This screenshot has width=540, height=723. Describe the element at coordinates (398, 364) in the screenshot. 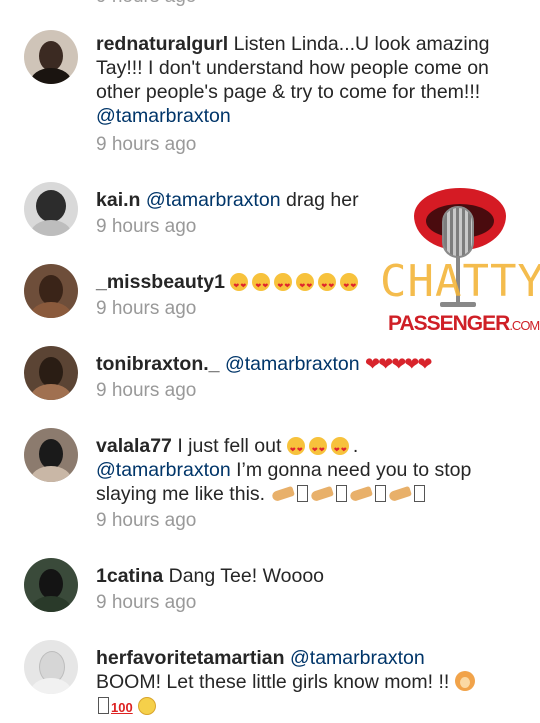

I see `red-heart-emoji: ❤❤❤❤❤` at that location.